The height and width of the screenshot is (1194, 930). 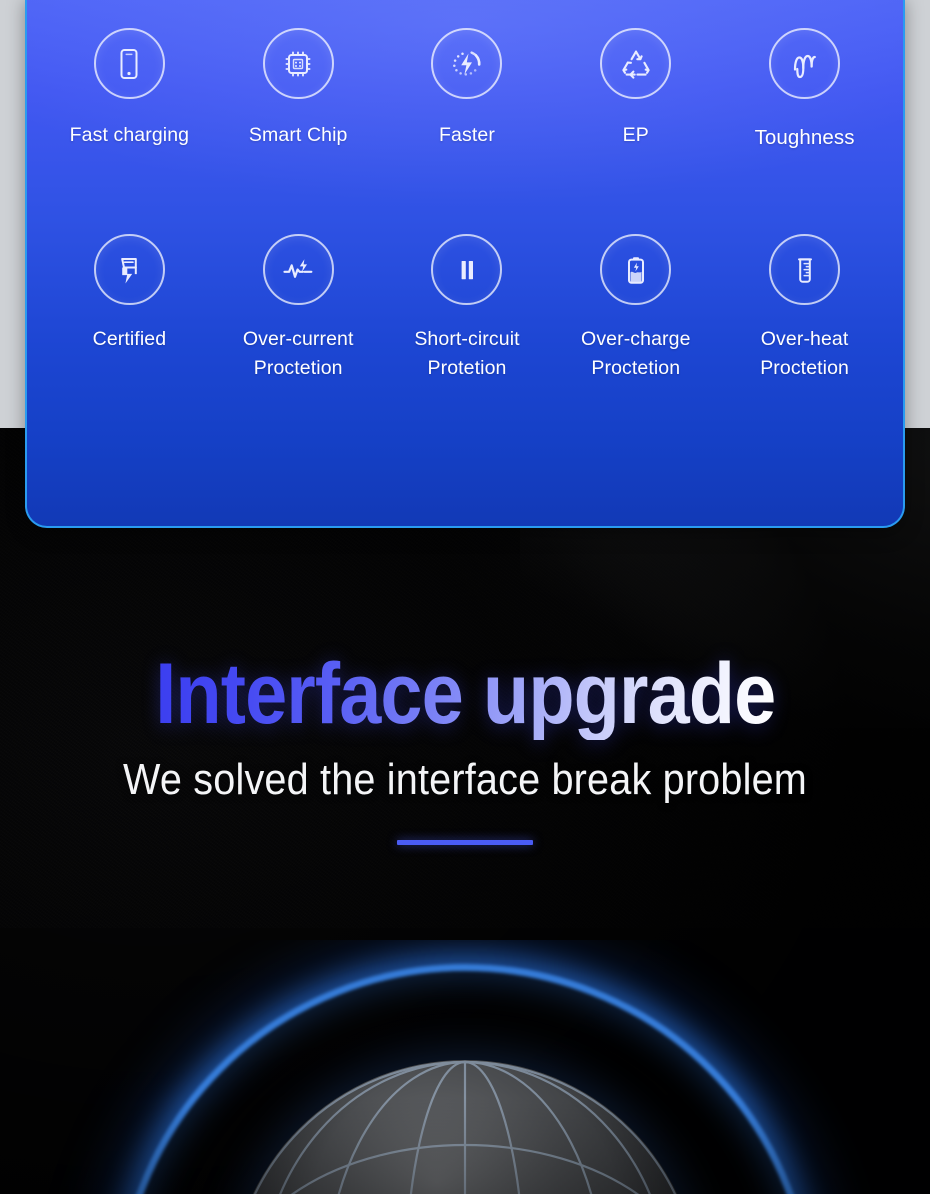 What do you see at coordinates (298, 135) in the screenshot?
I see `feature-label: Smart Chip` at bounding box center [298, 135].